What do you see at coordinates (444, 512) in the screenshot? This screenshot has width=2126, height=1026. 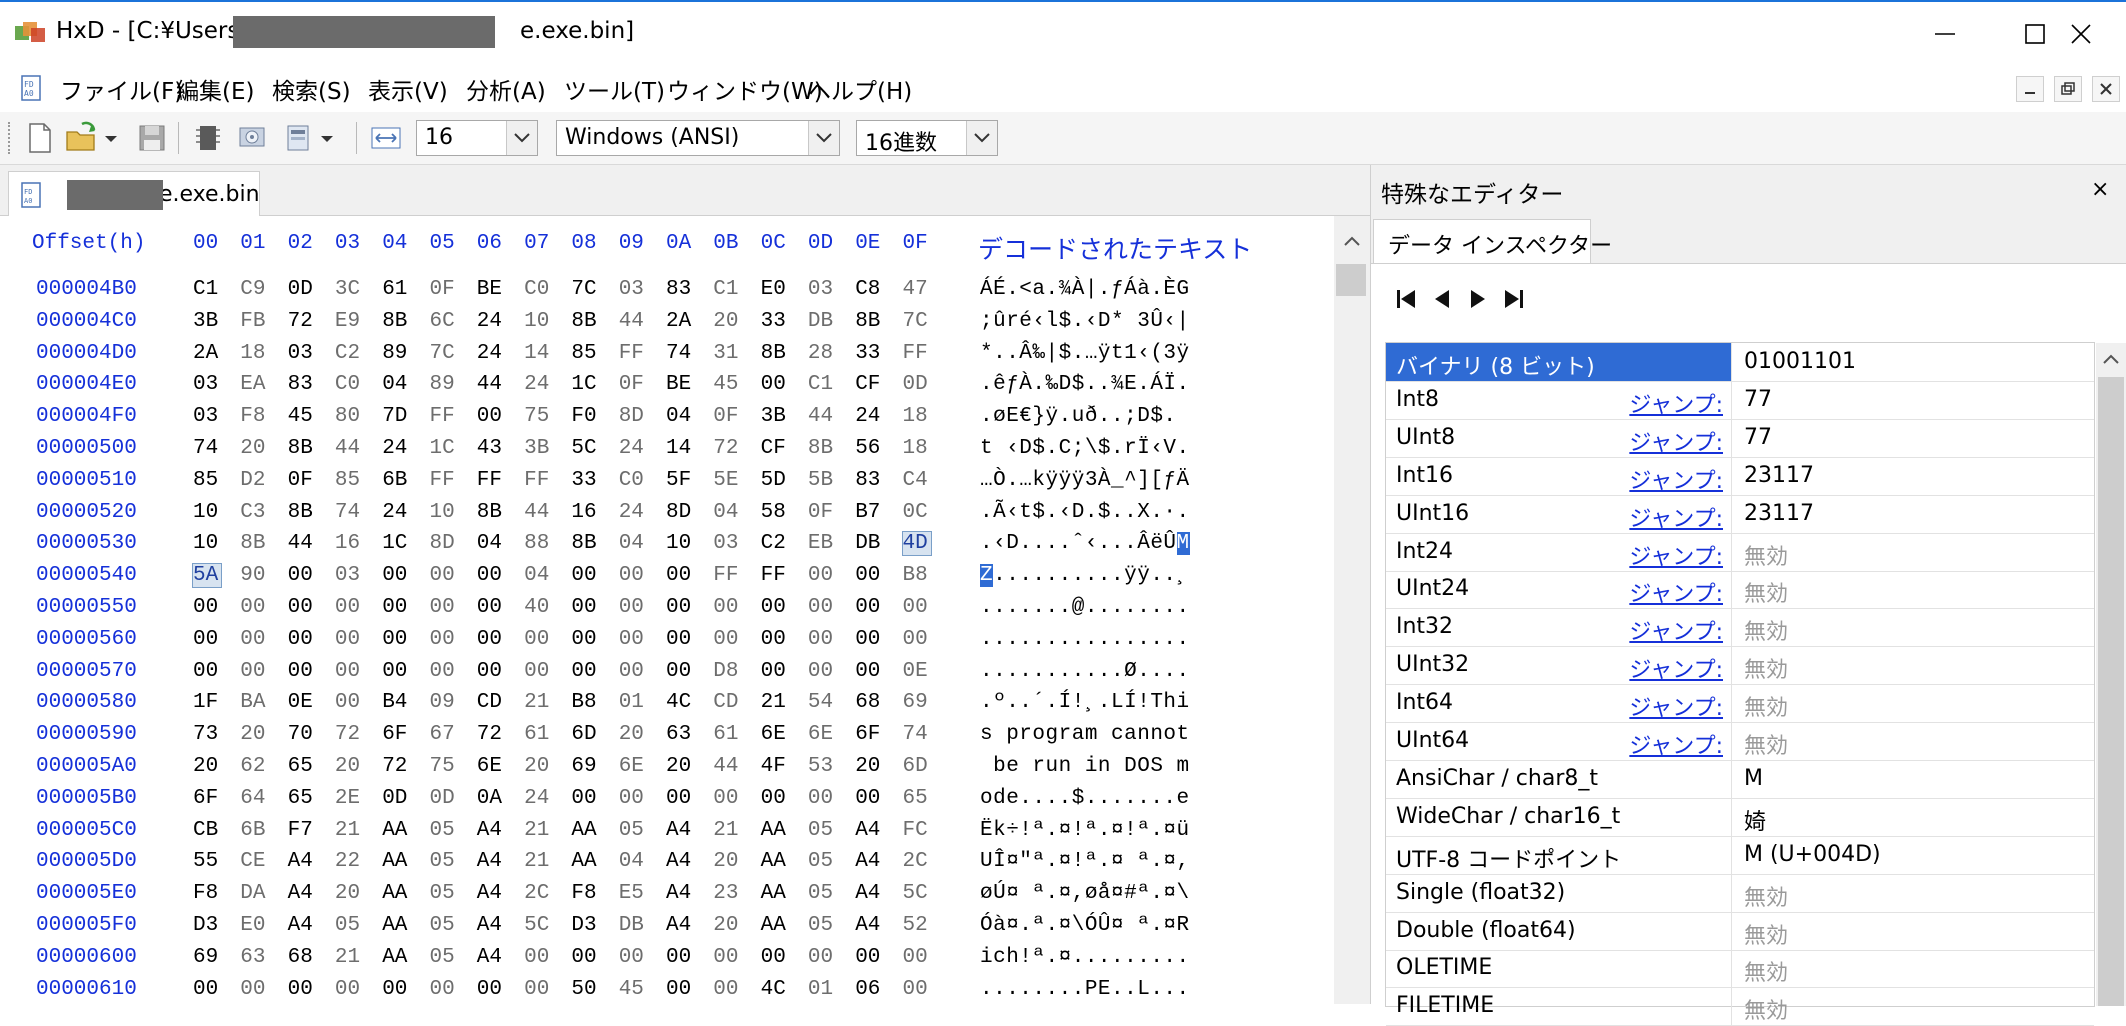 I see `hex-byte: 10` at bounding box center [444, 512].